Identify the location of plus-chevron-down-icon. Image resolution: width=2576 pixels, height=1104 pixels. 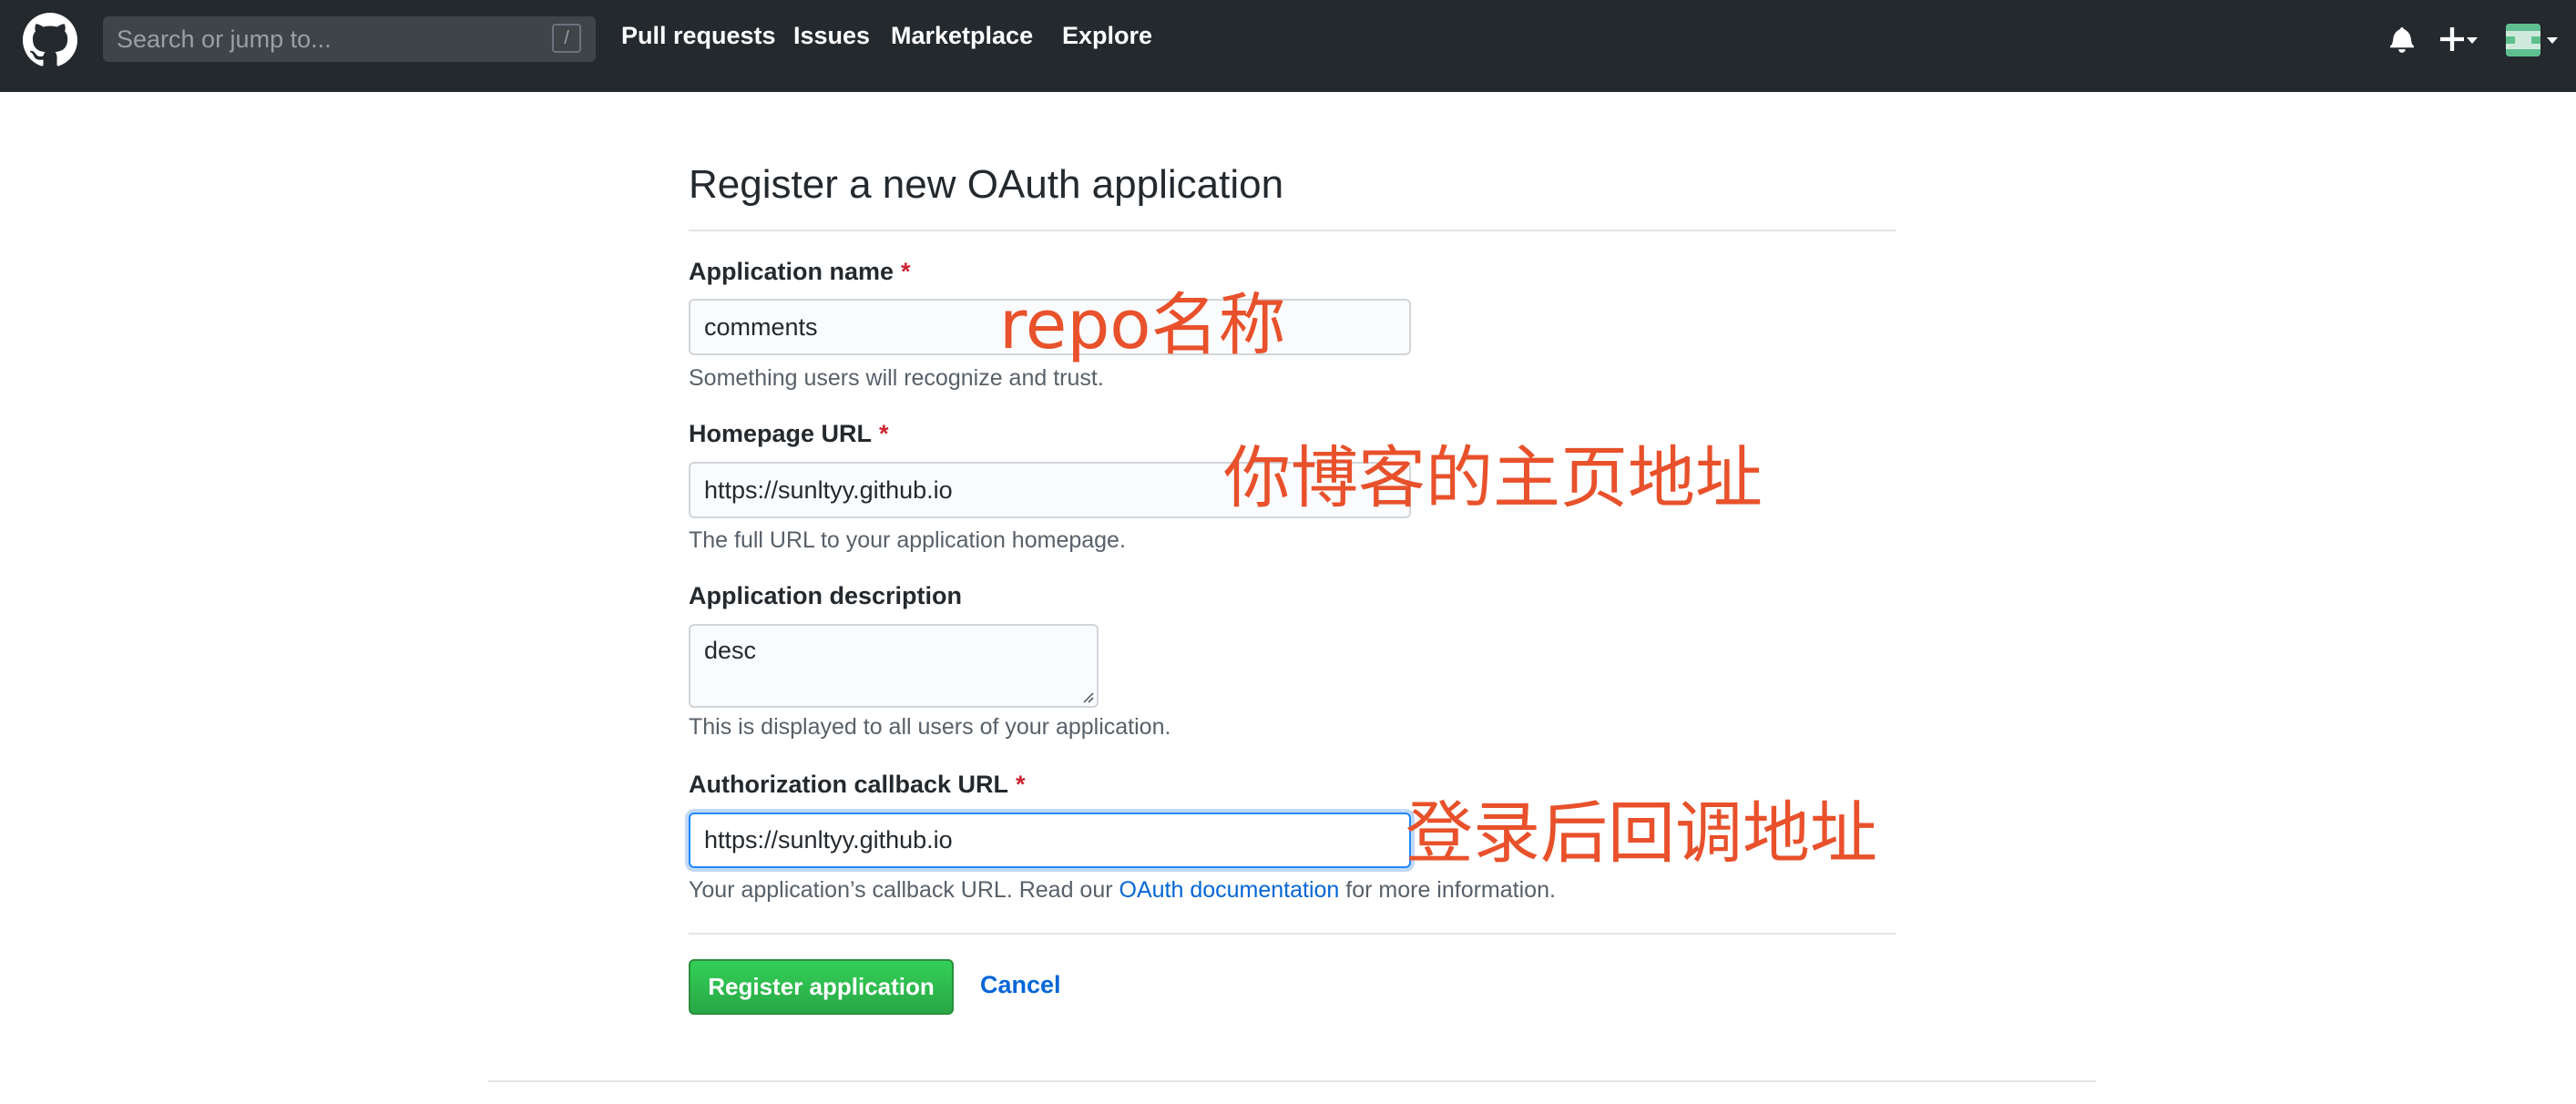
(2472, 40).